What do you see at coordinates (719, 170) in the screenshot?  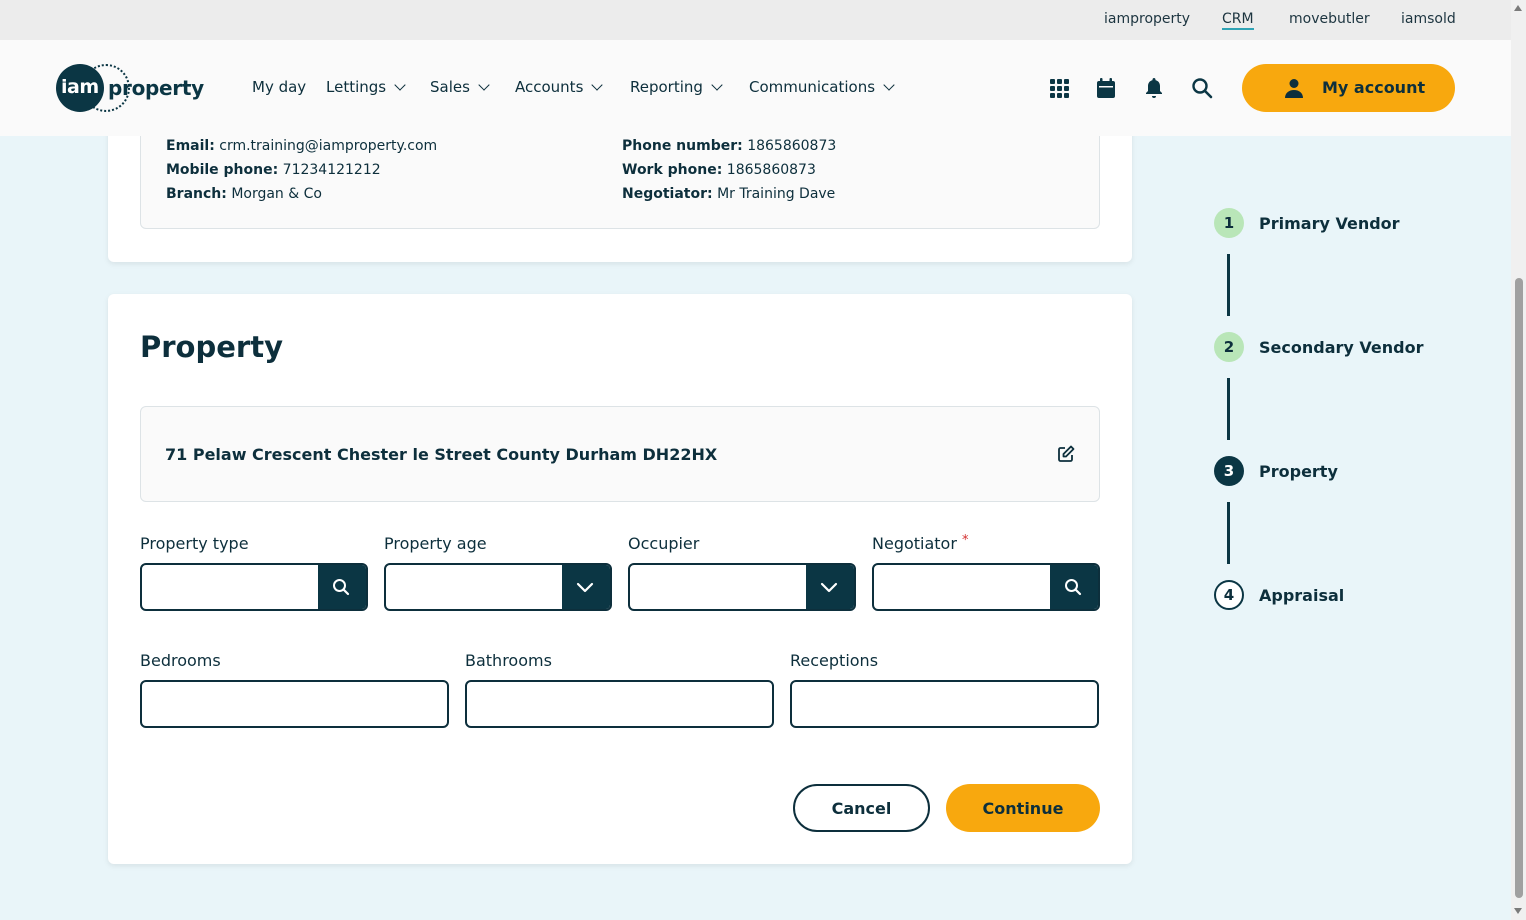 I see `vendor-work-phone: Work phone: 1865860873` at bounding box center [719, 170].